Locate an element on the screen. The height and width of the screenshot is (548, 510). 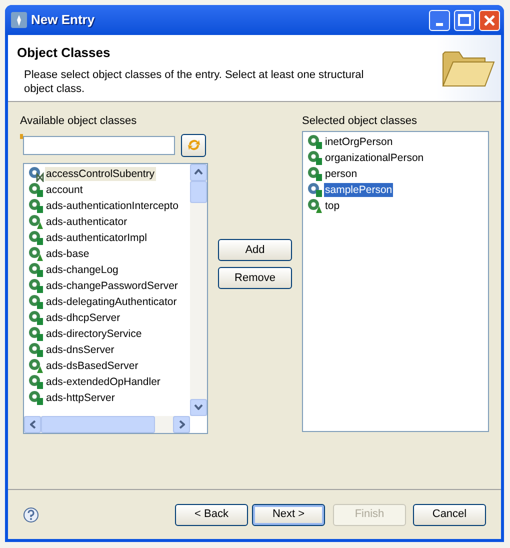
list-item: ads-directoryService is located at coordinates (94, 333).